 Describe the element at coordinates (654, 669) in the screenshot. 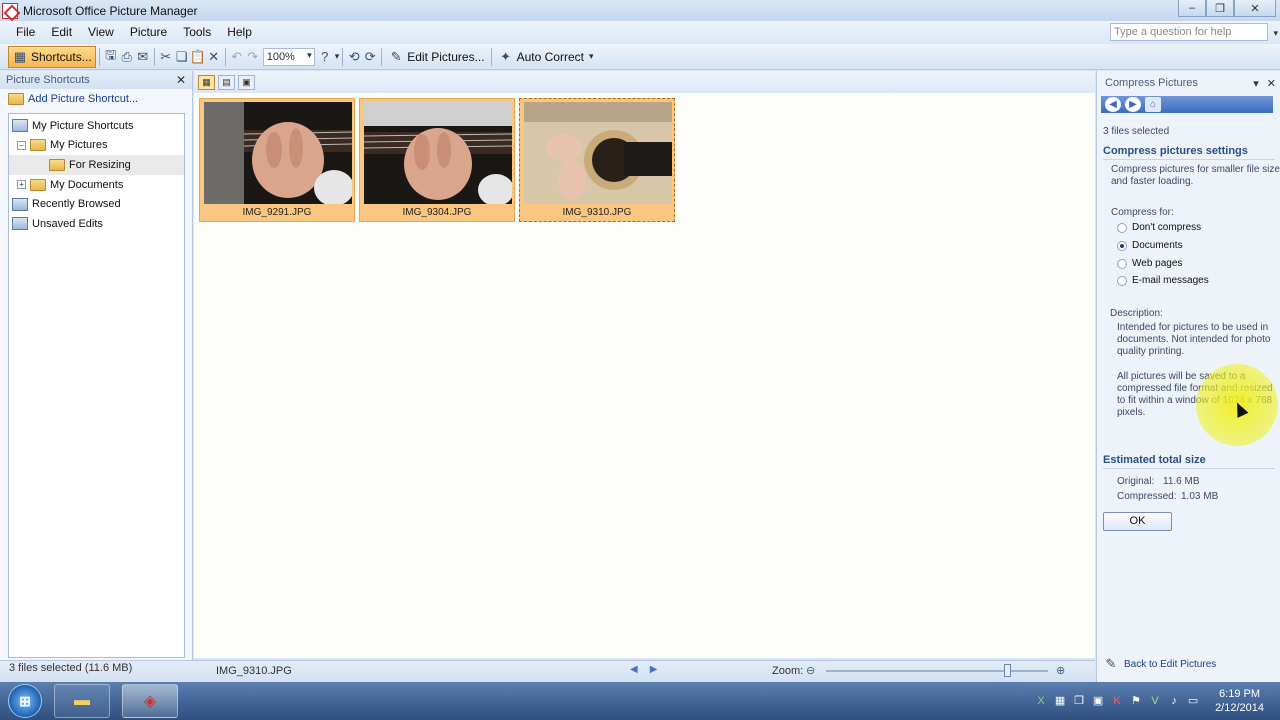

I see `next-picture-icon: ▶` at that location.